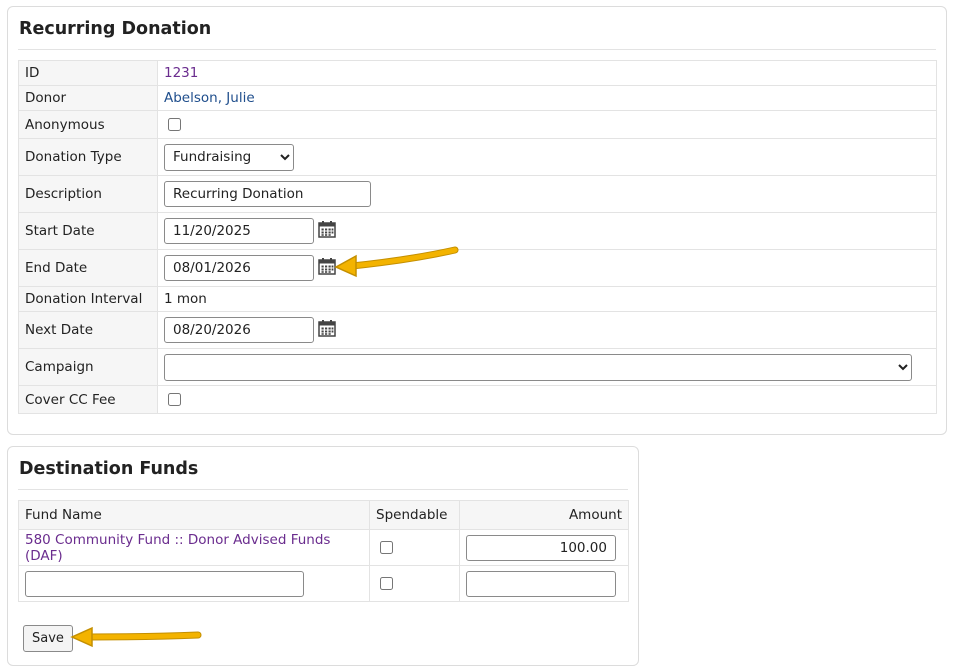  I want to click on end-date-input, so click(239, 268).